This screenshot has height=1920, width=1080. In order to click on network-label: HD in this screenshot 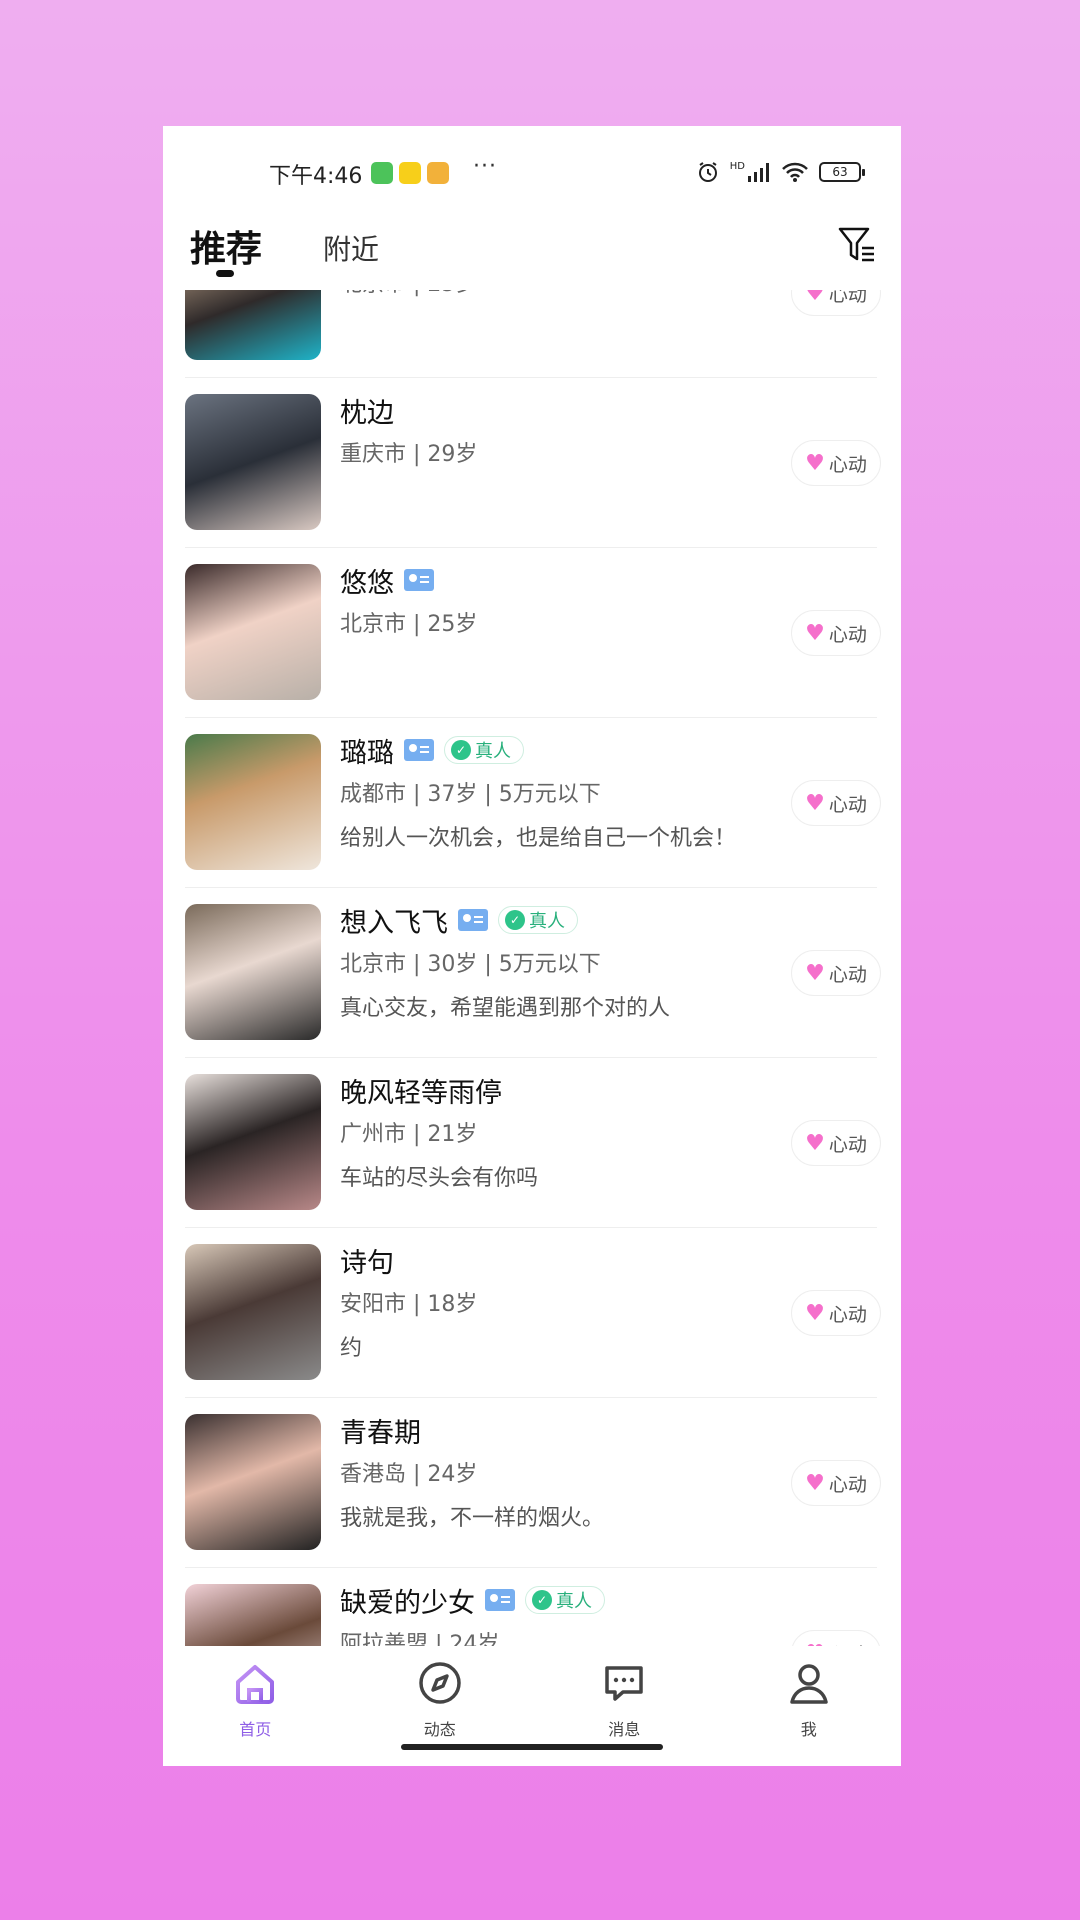, I will do `click(737, 166)`.